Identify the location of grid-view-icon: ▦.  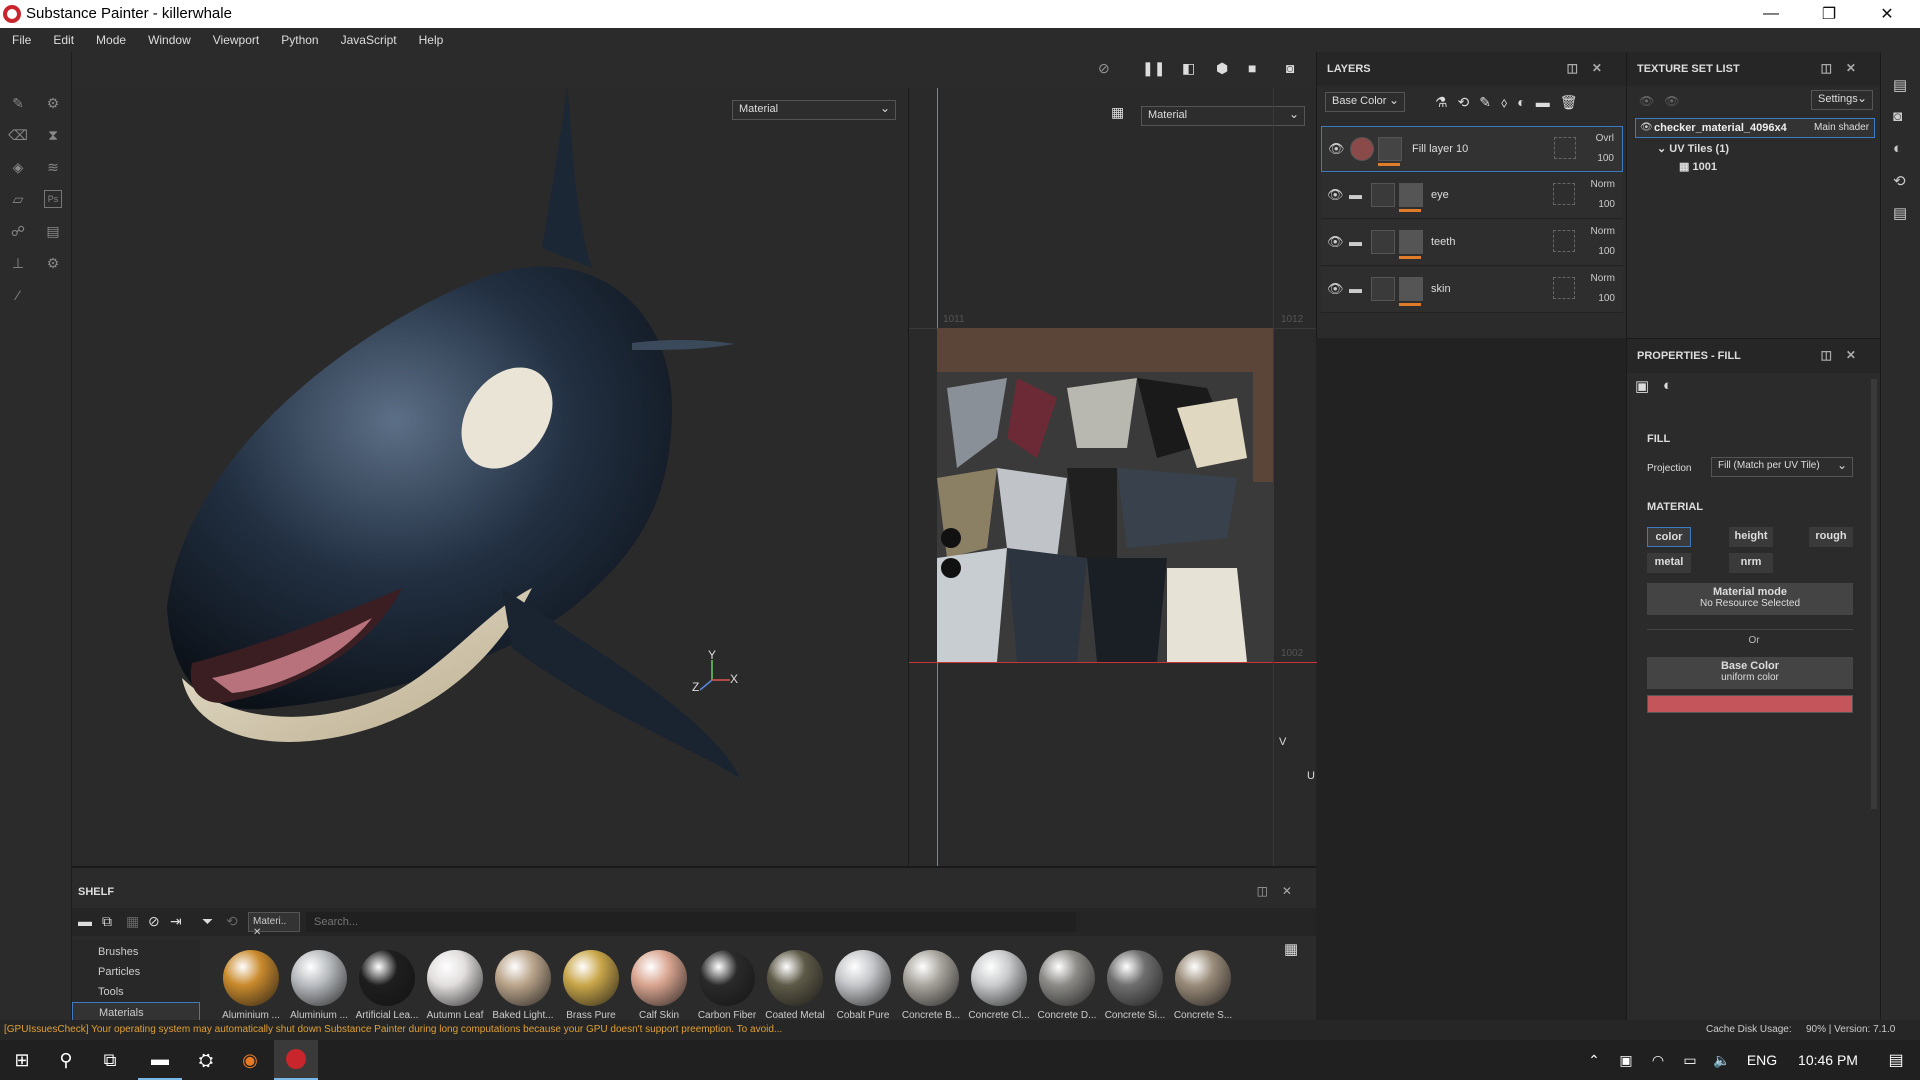
(1291, 949).